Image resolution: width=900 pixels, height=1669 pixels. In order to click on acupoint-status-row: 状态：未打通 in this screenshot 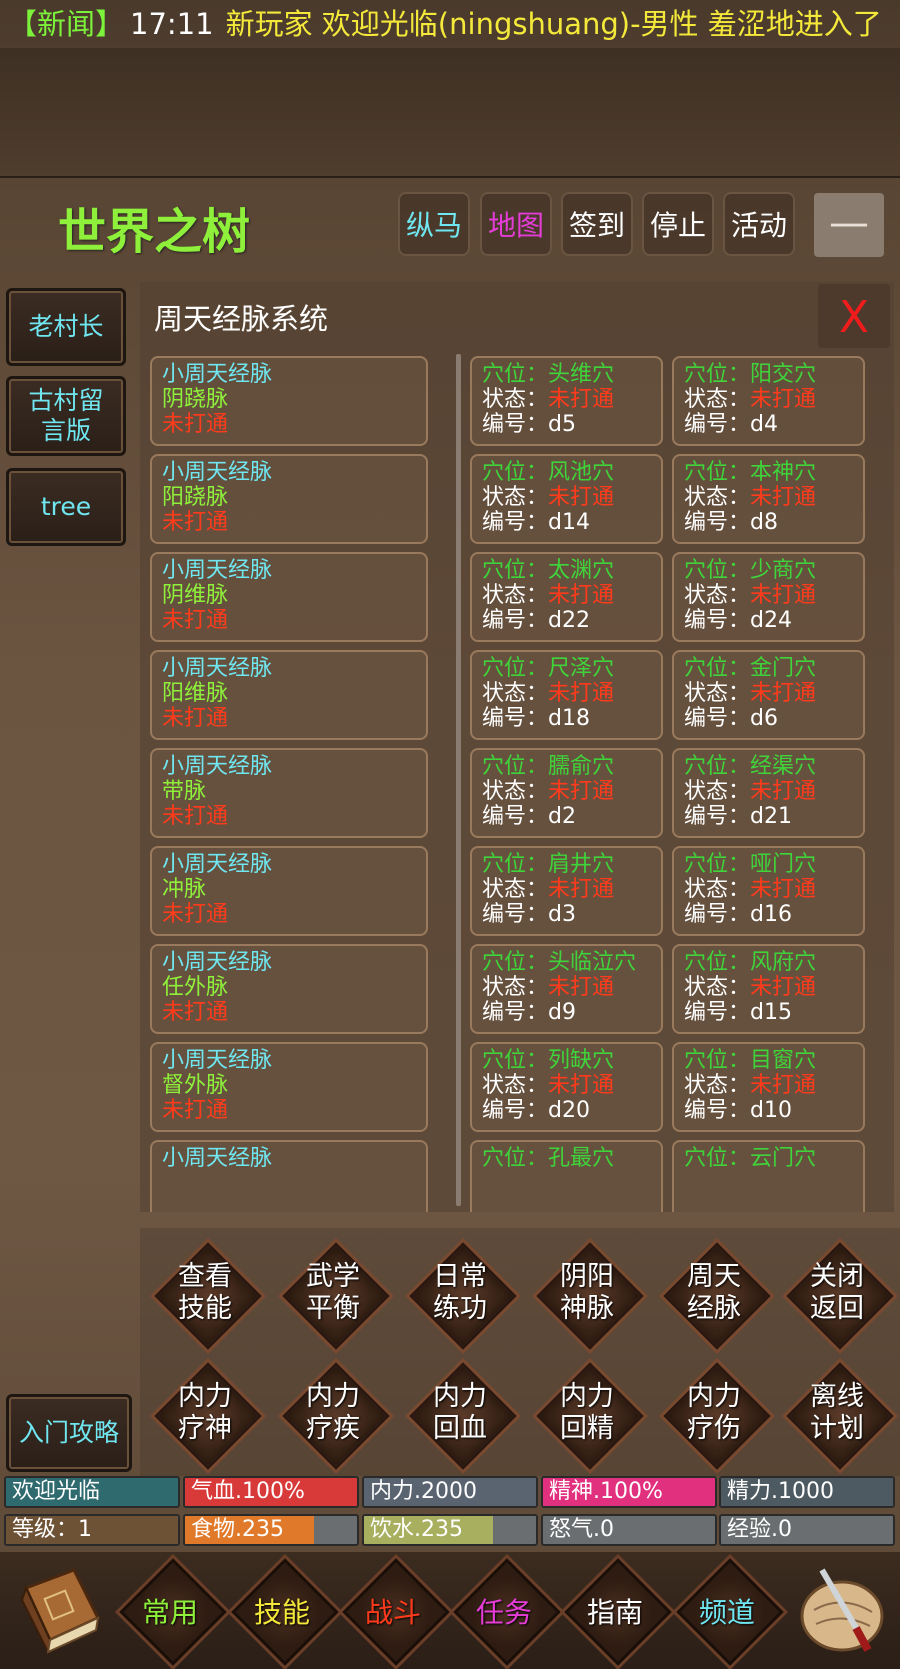, I will do `click(768, 889)`.